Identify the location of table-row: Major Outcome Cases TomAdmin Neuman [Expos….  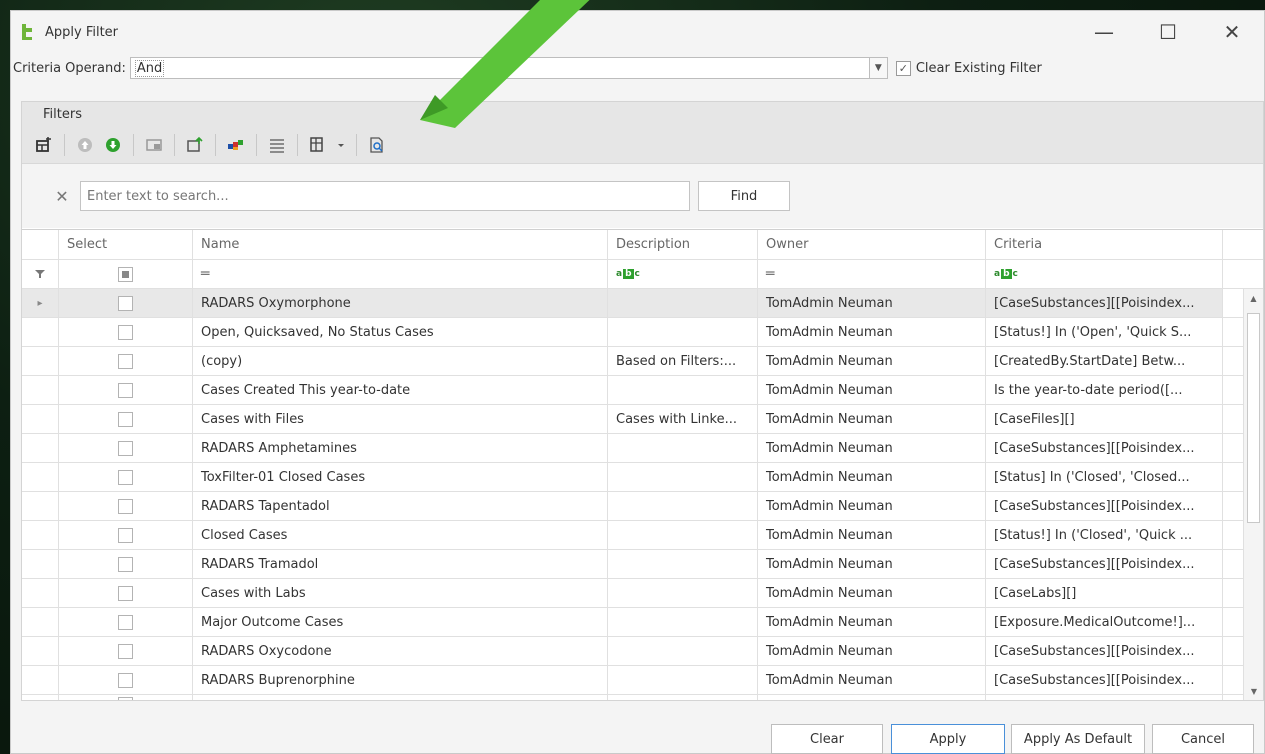
(642, 622).